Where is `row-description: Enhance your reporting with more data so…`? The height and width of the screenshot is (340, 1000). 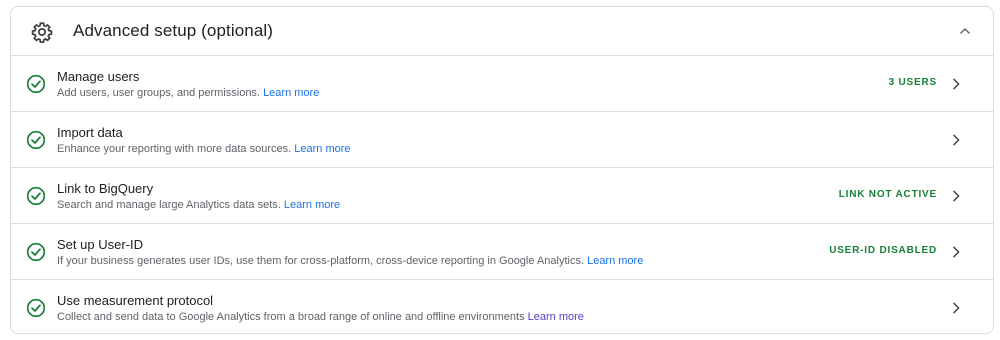 row-description: Enhance your reporting with more data so… is located at coordinates (204, 149).